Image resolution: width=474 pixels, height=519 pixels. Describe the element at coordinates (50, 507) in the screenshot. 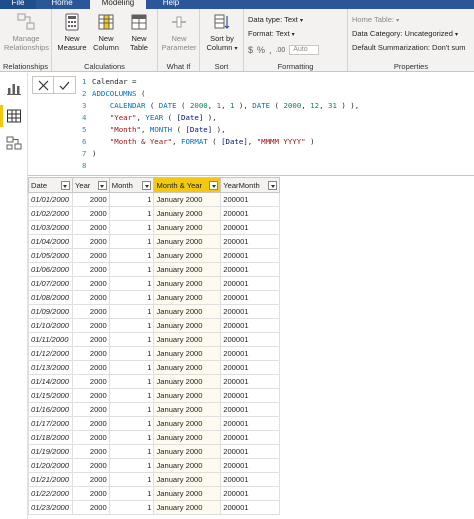

I see `cell-date: 01/23/2000` at that location.